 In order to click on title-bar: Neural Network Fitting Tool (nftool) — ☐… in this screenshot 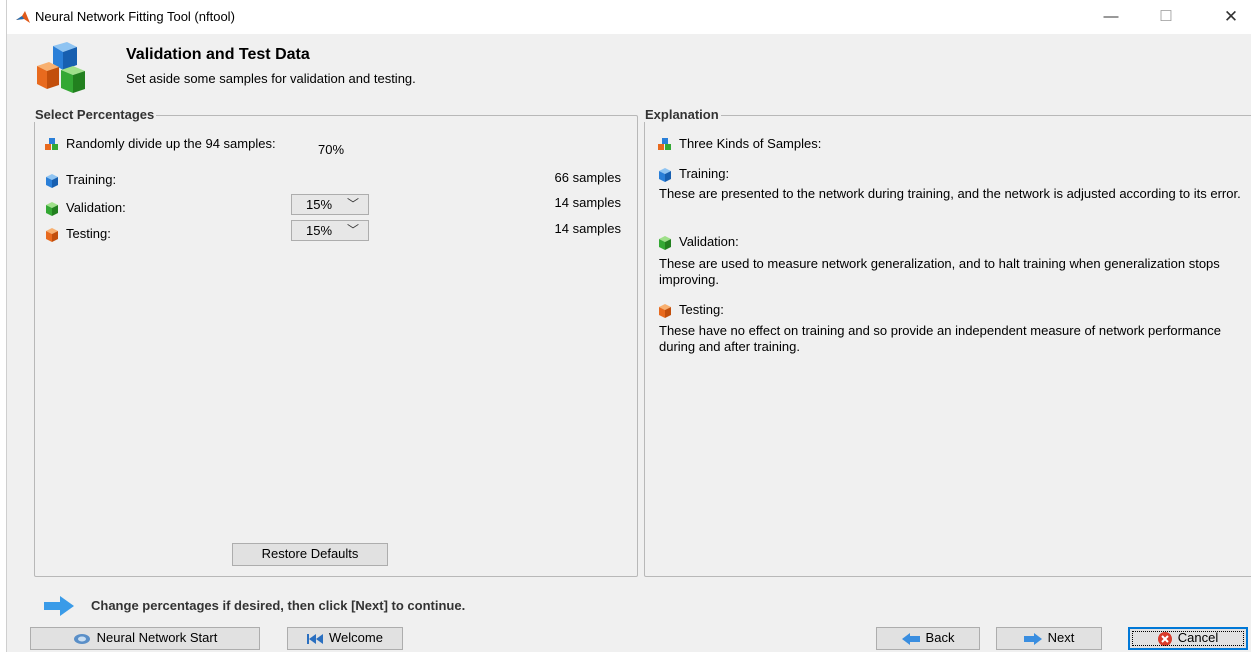, I will do `click(629, 17)`.